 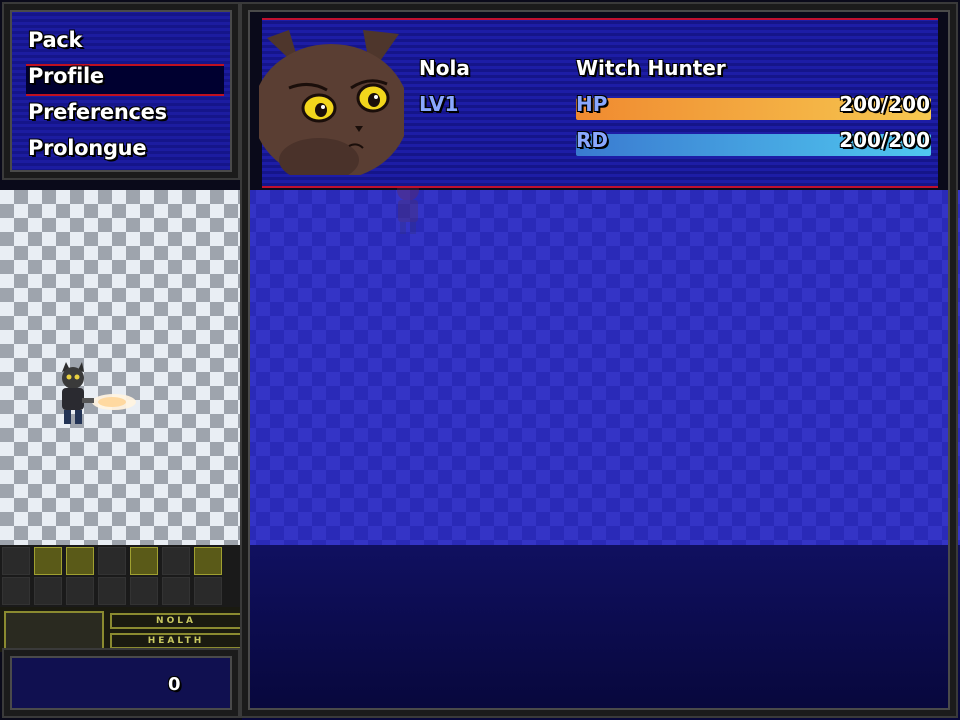 I want to click on hud-health-label: HEALTH, so click(x=176, y=641).